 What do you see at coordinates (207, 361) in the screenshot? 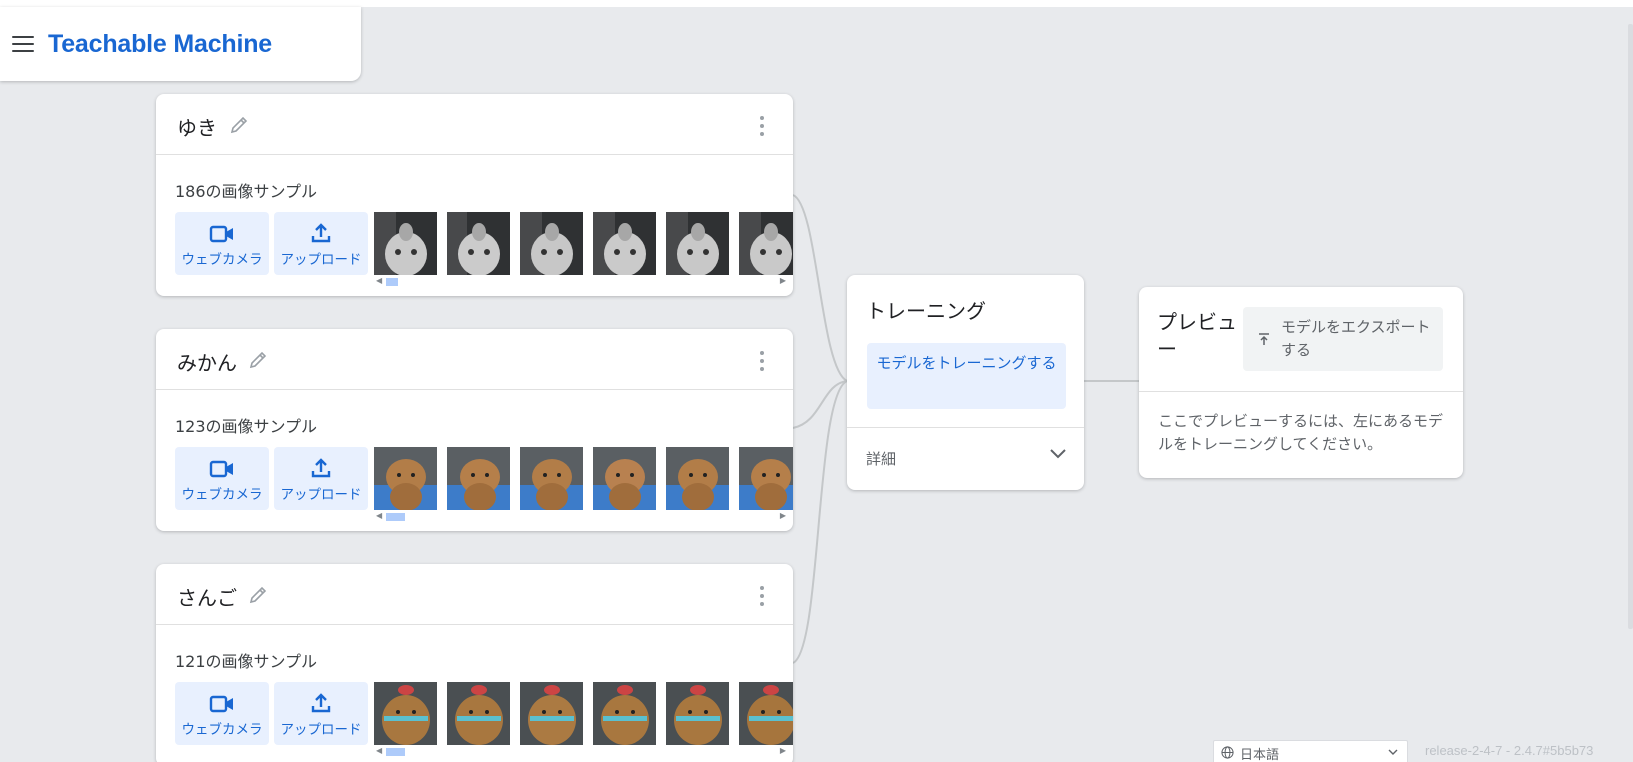
I see `class-name: みかん` at bounding box center [207, 361].